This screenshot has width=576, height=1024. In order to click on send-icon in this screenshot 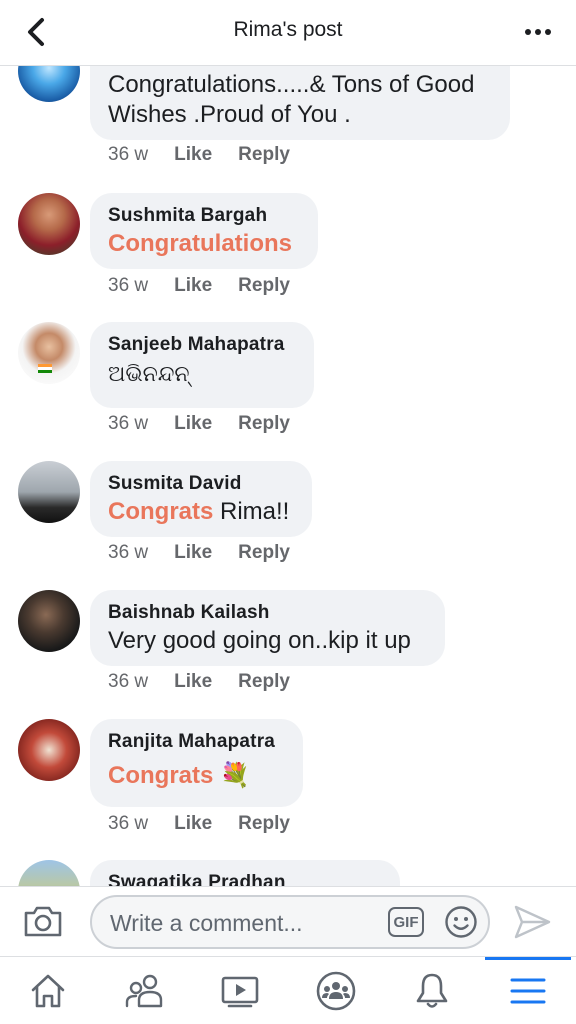, I will do `click(532, 922)`.